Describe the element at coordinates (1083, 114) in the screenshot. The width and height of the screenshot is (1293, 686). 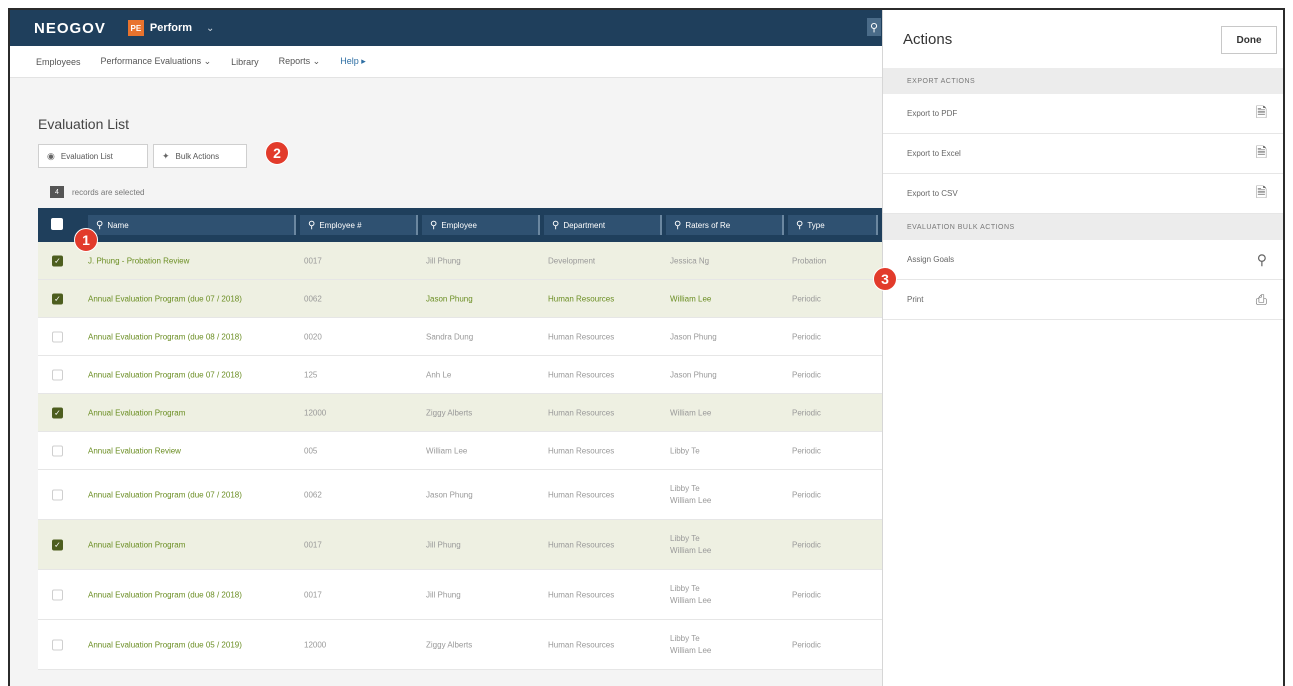
I see `export-pdf-action: Export to PDF 🗎` at that location.